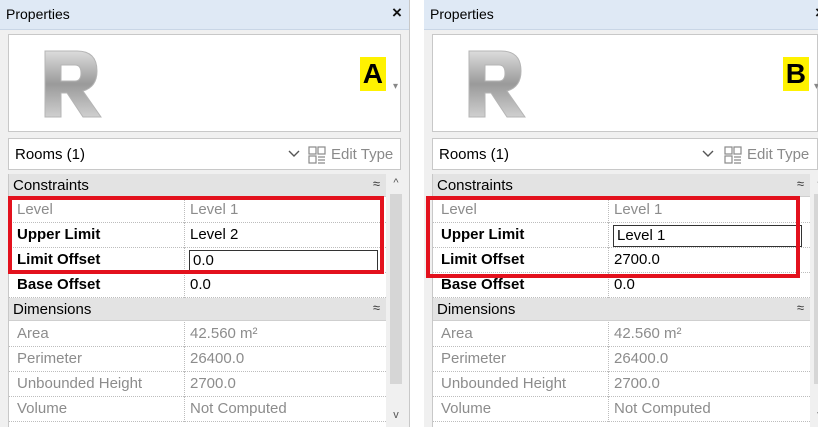 The image size is (818, 427). Describe the element at coordinates (417, 213) in the screenshot. I see `panel-divider` at that location.